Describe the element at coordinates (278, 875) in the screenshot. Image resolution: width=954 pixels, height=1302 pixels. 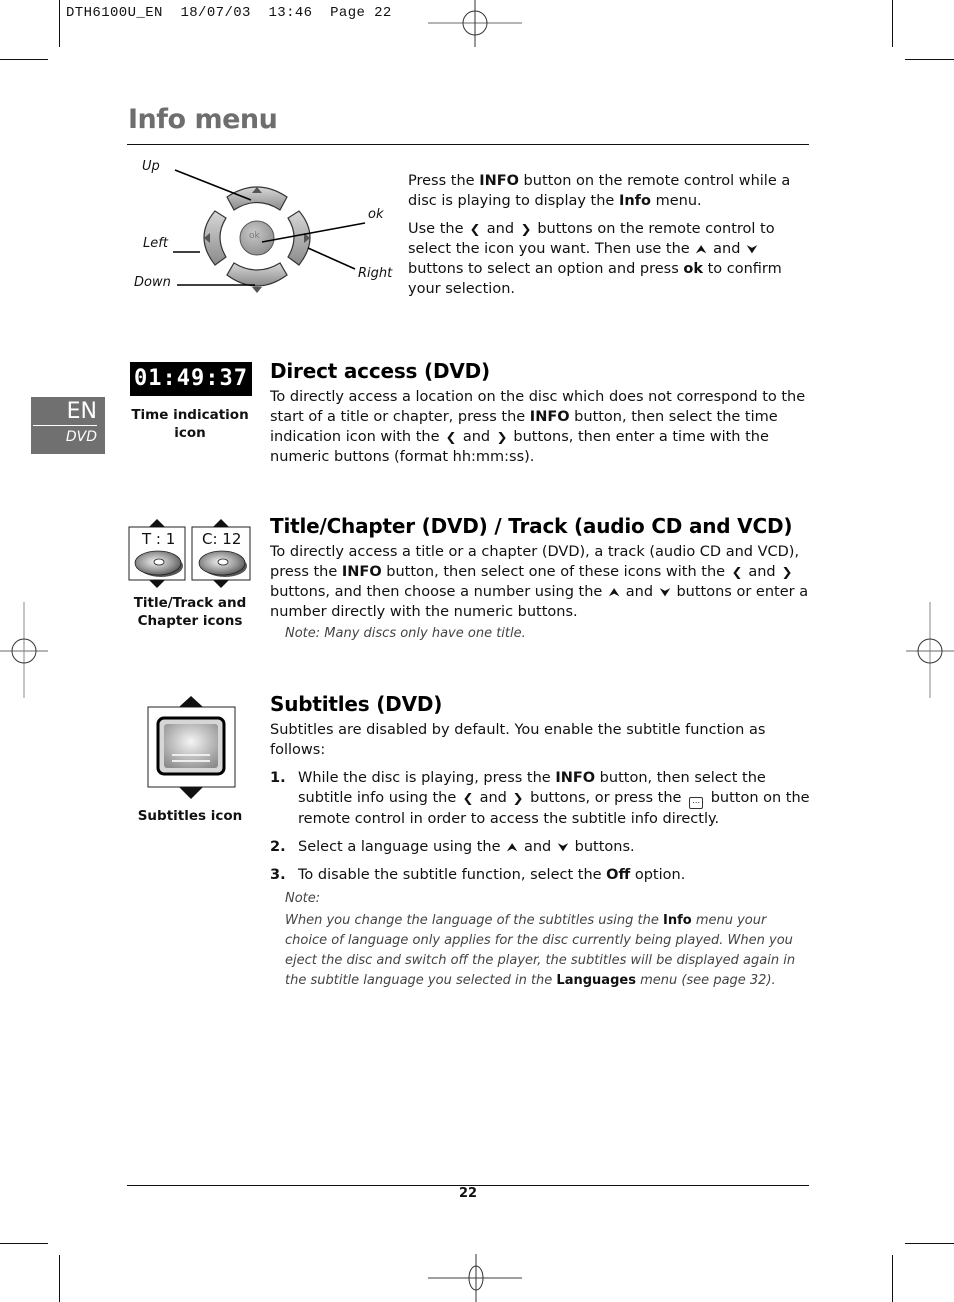
I see `step-number: 3.` at that location.